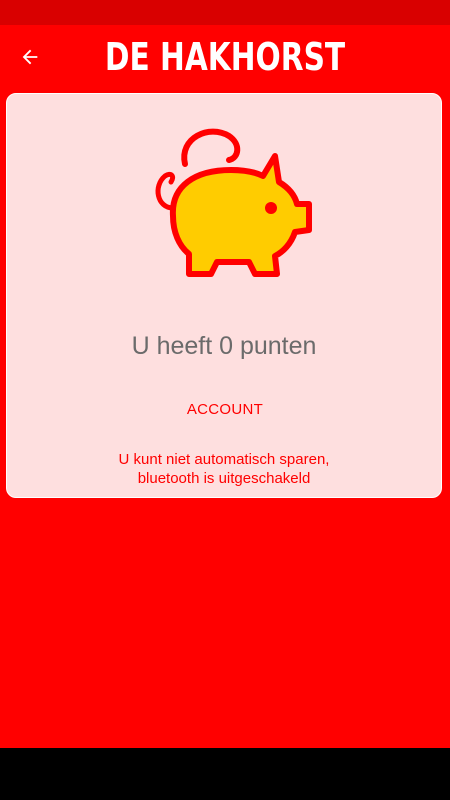  I want to click on arrow-left-icon, so click(30, 57).